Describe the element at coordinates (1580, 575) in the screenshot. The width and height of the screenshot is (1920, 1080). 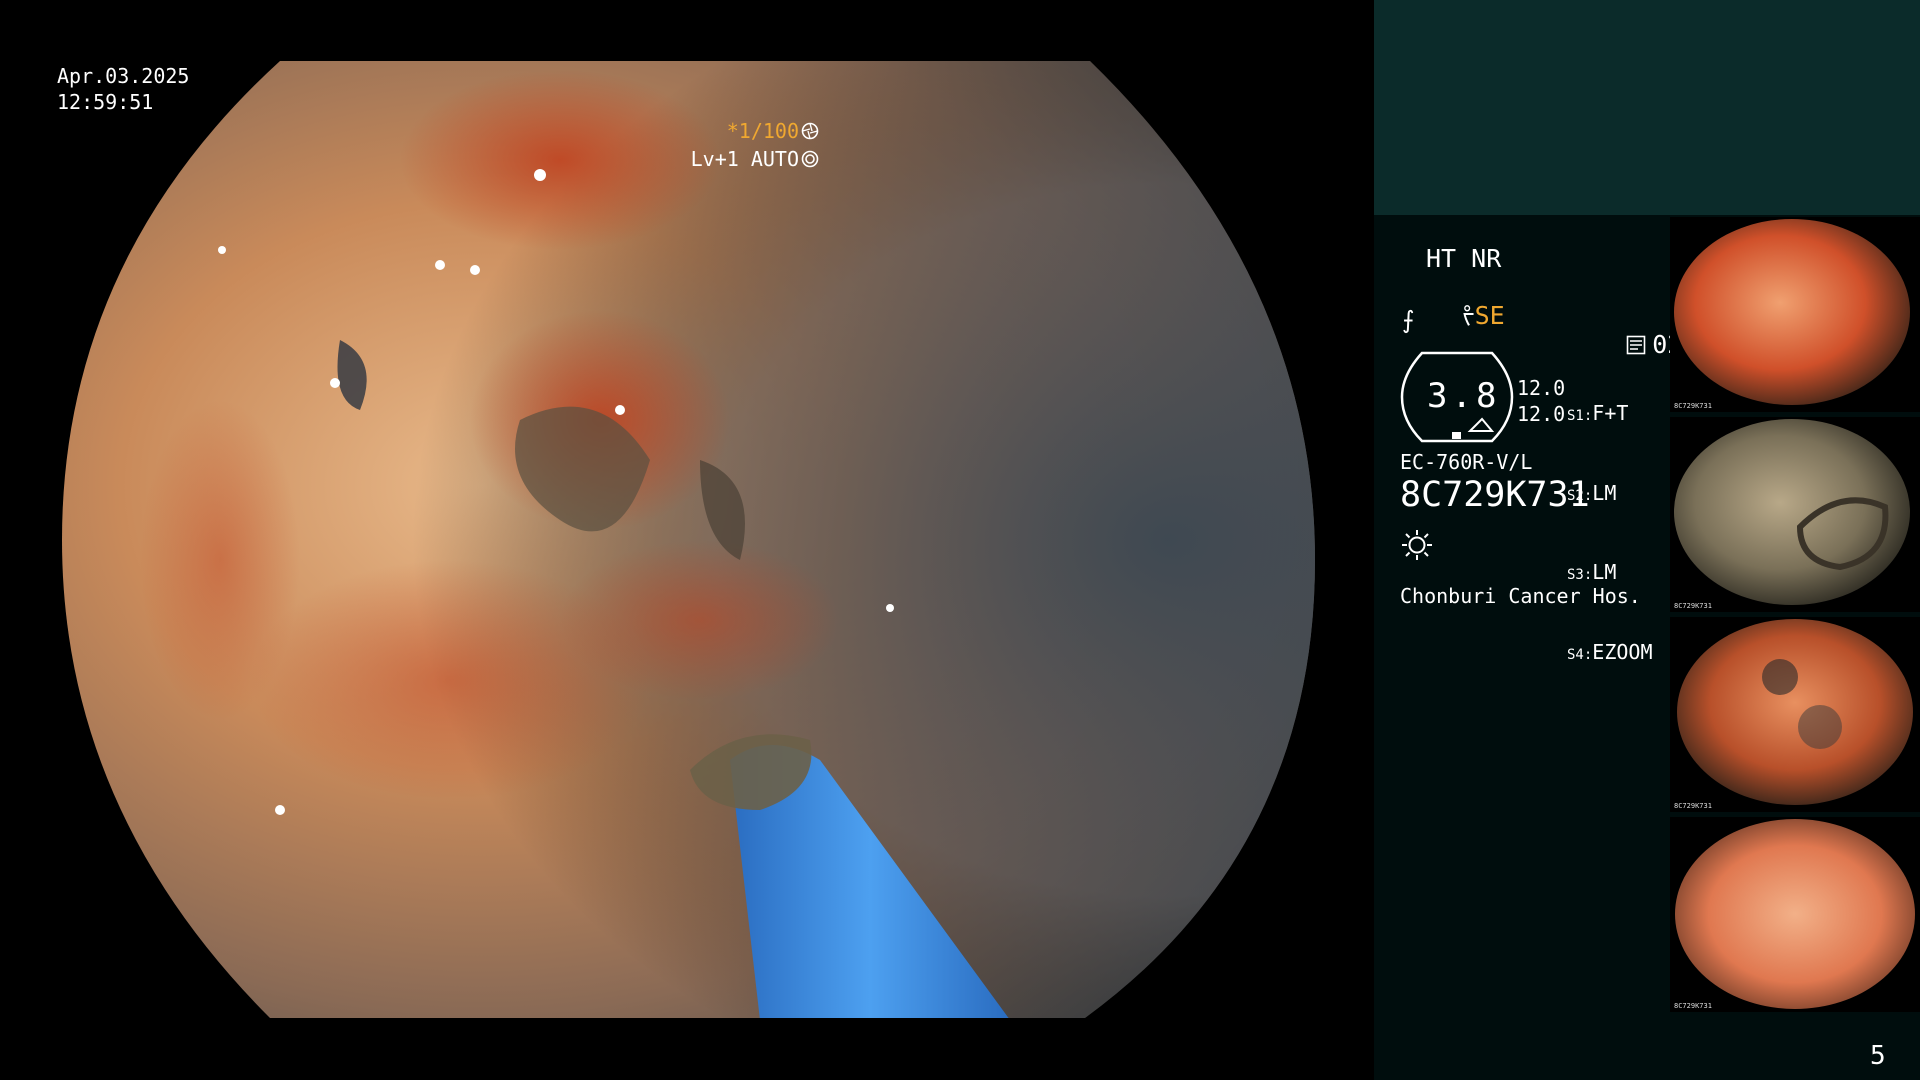
I see `switch-label: S3:` at that location.